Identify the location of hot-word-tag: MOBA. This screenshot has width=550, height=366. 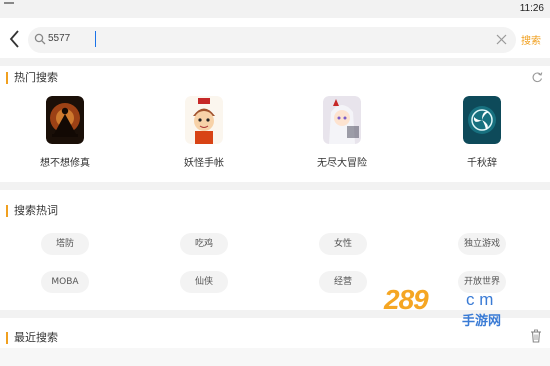
(65, 282).